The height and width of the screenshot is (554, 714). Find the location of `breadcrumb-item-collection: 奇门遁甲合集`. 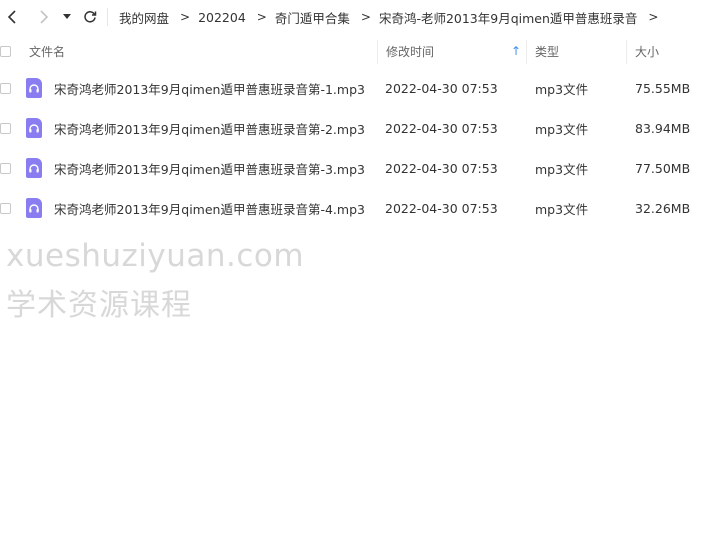

breadcrumb-item-collection: 奇门遁甲合集 is located at coordinates (312, 17).